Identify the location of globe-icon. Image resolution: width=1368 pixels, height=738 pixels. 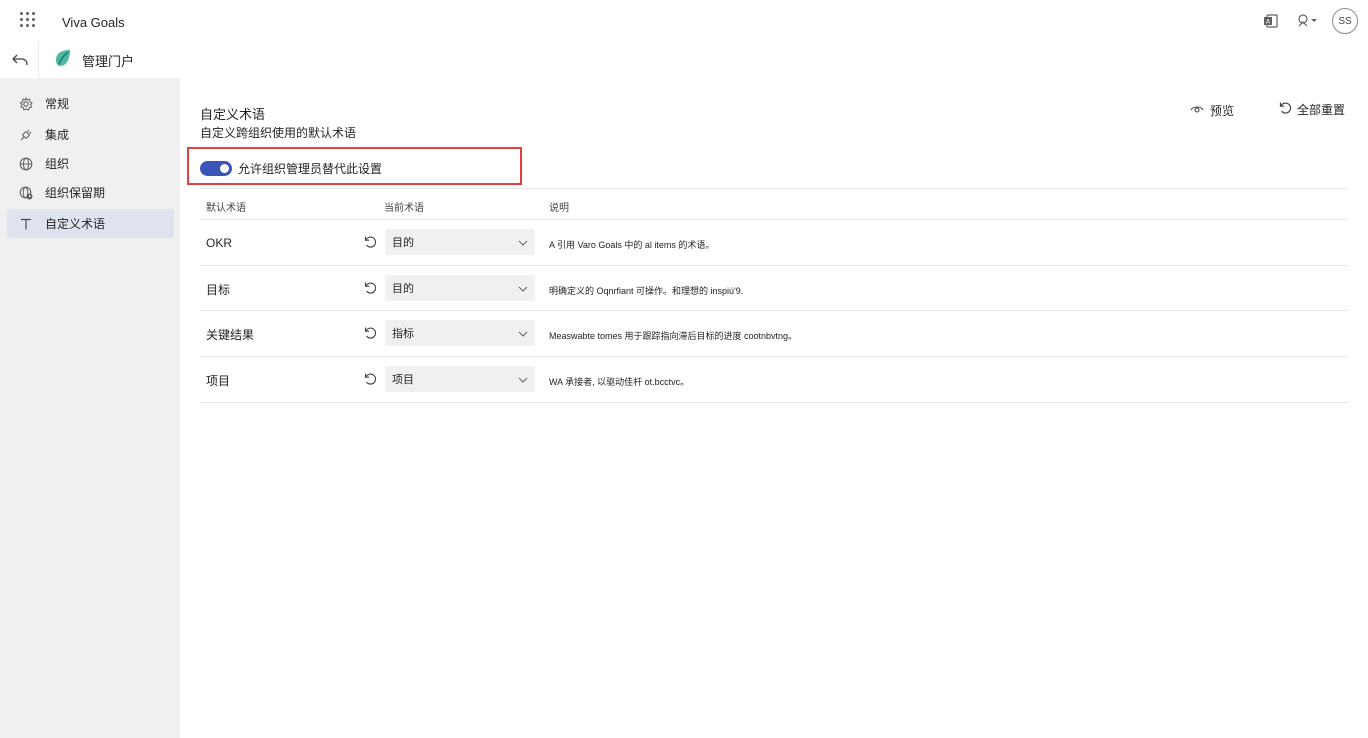
(26, 164).